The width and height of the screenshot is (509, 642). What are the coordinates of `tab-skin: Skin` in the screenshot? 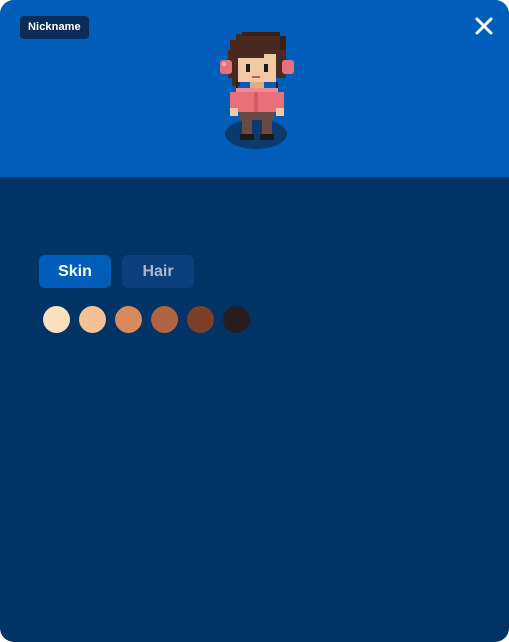 It's located at (75, 271).